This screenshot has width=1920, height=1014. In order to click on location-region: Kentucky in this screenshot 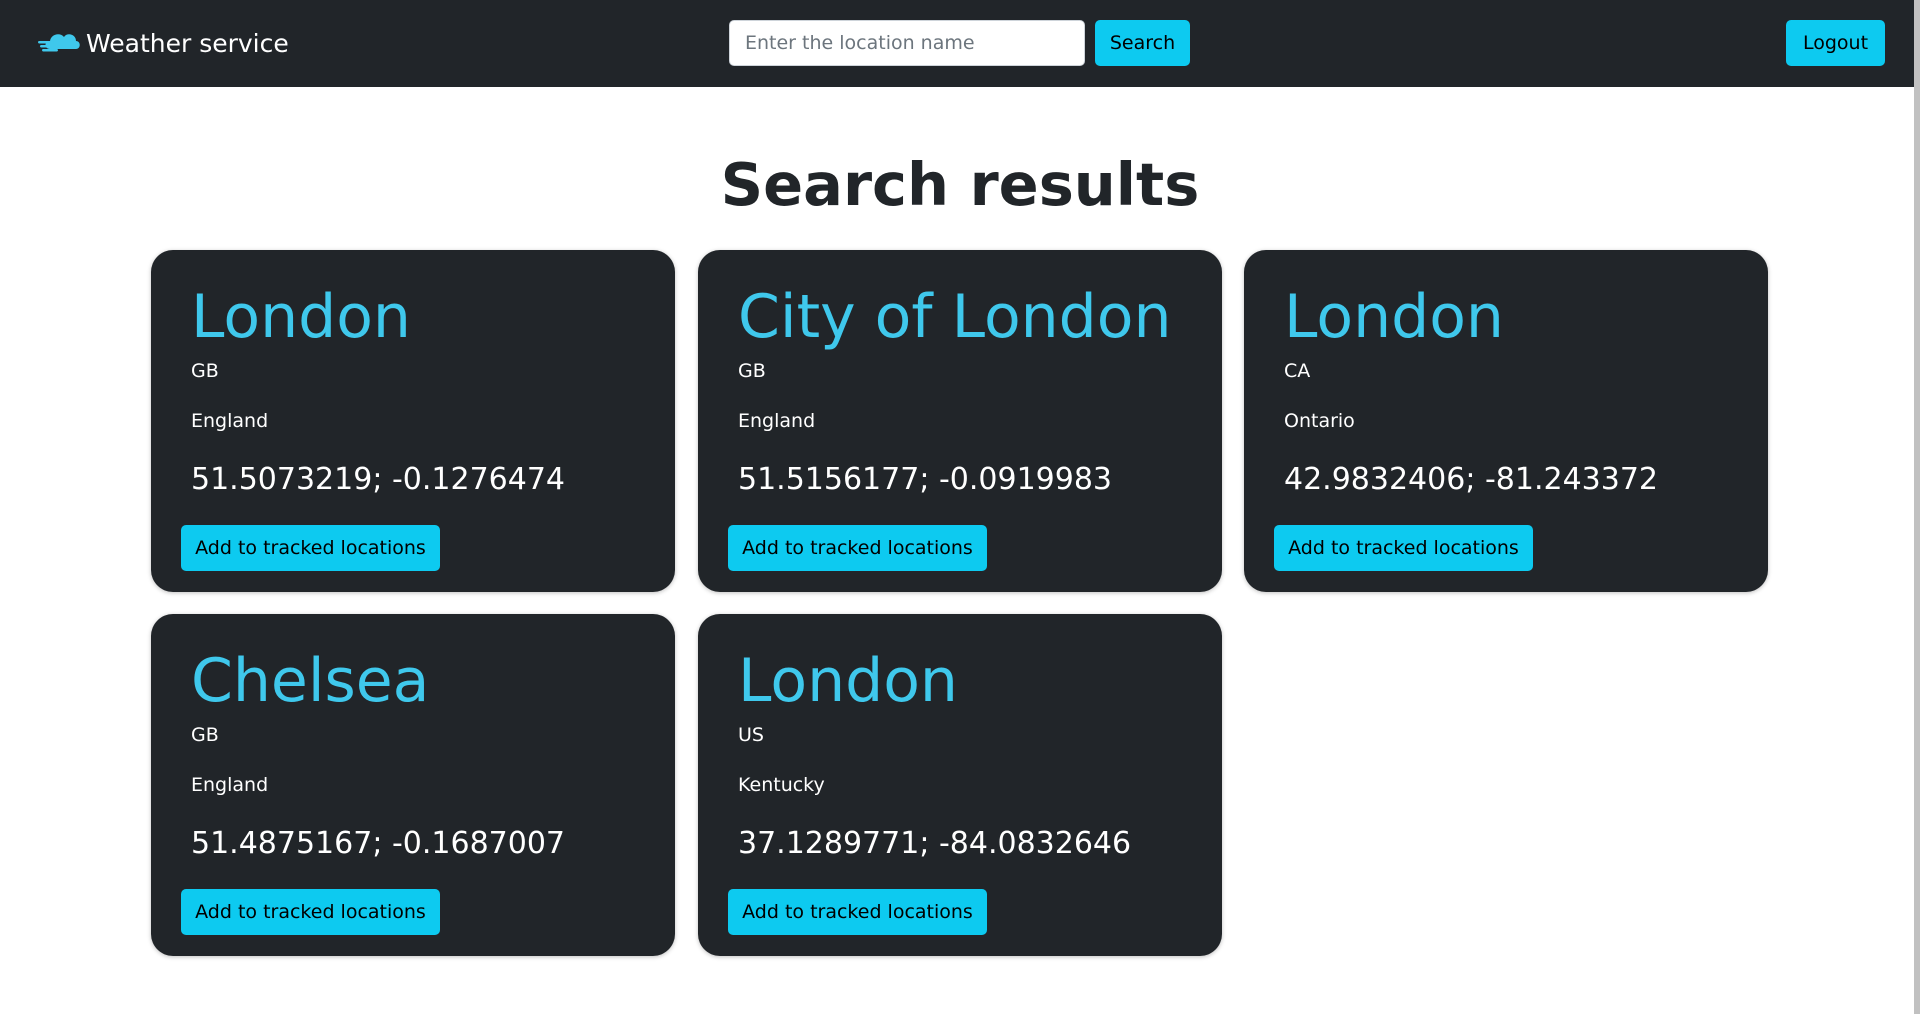, I will do `click(781, 785)`.